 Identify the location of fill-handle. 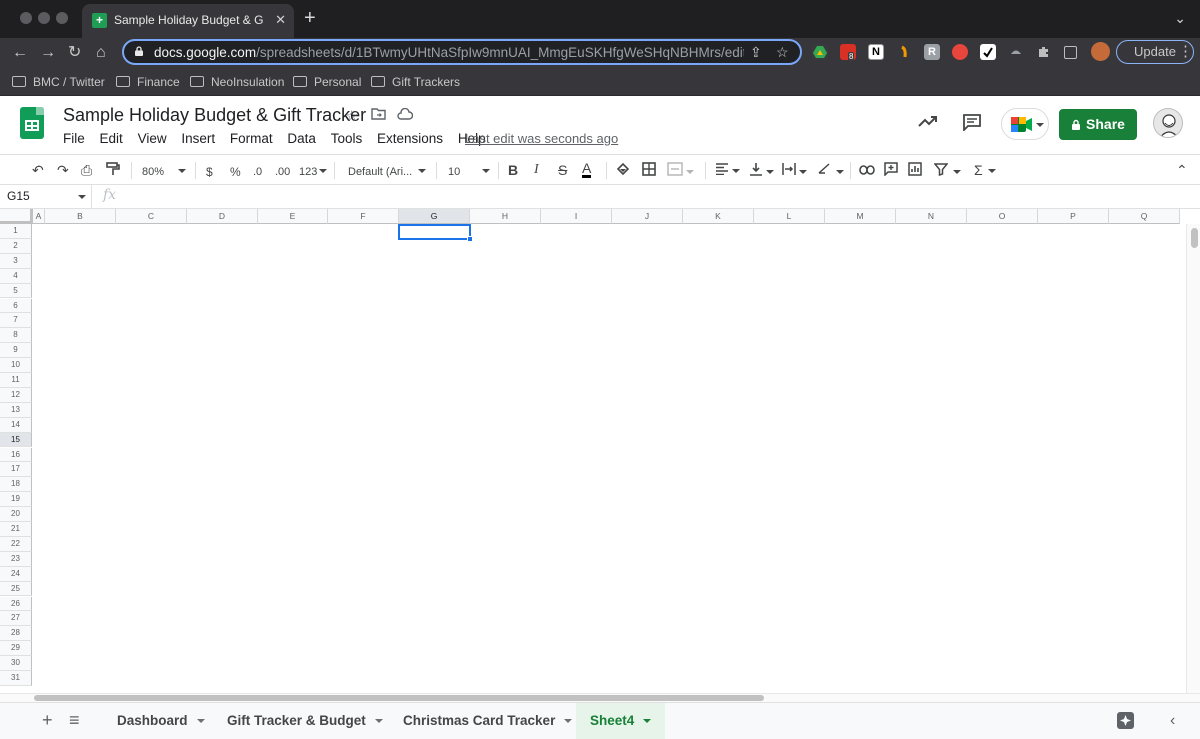
(470, 239).